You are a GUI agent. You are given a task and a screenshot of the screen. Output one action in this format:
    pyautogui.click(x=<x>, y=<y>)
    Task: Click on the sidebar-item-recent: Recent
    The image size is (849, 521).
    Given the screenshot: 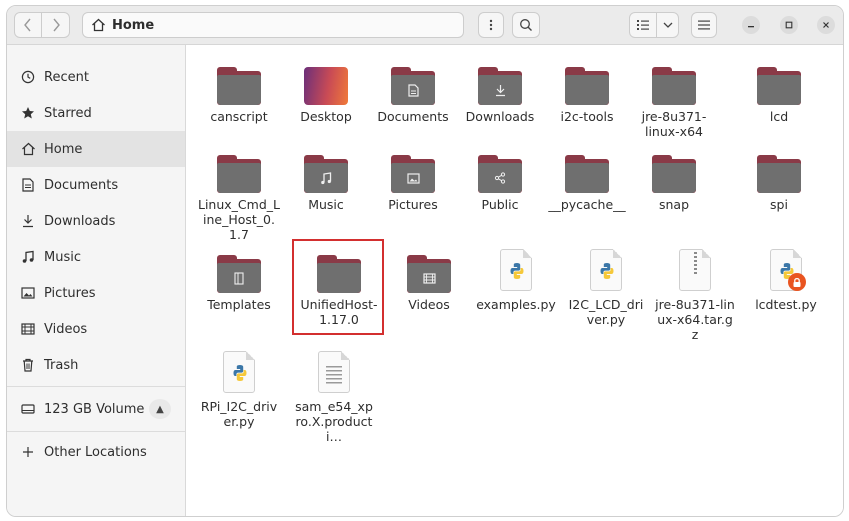 What is the action you would take?
    pyautogui.click(x=96, y=77)
    